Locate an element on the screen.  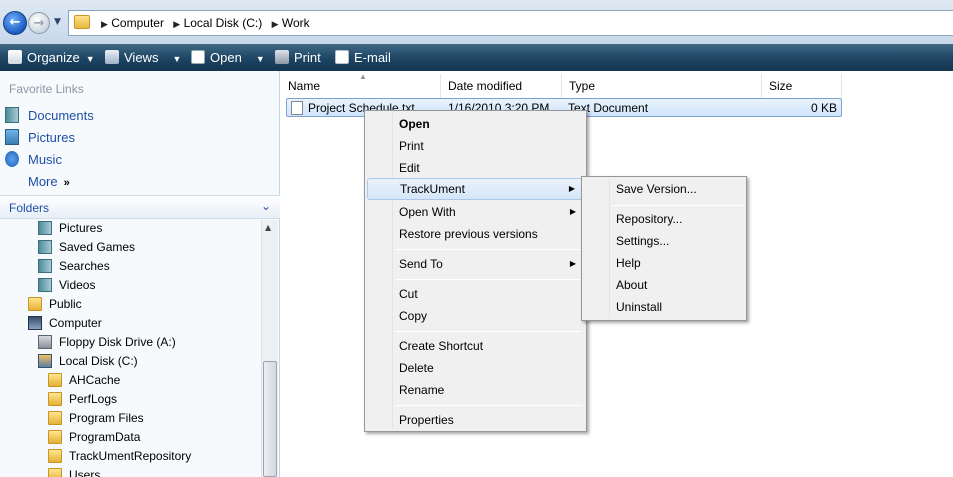
folders-header: Folders ⌄ is located at coordinates (140, 207).